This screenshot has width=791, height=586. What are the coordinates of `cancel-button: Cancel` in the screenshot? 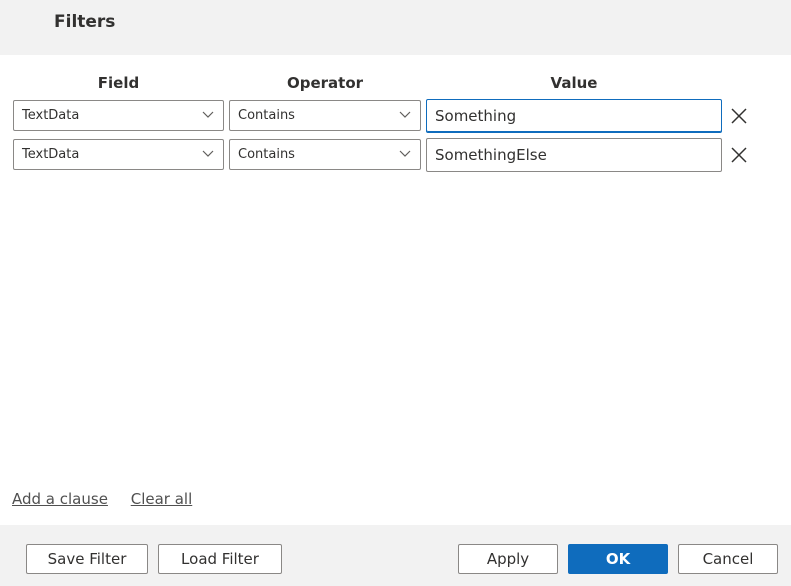 It's located at (728, 559).